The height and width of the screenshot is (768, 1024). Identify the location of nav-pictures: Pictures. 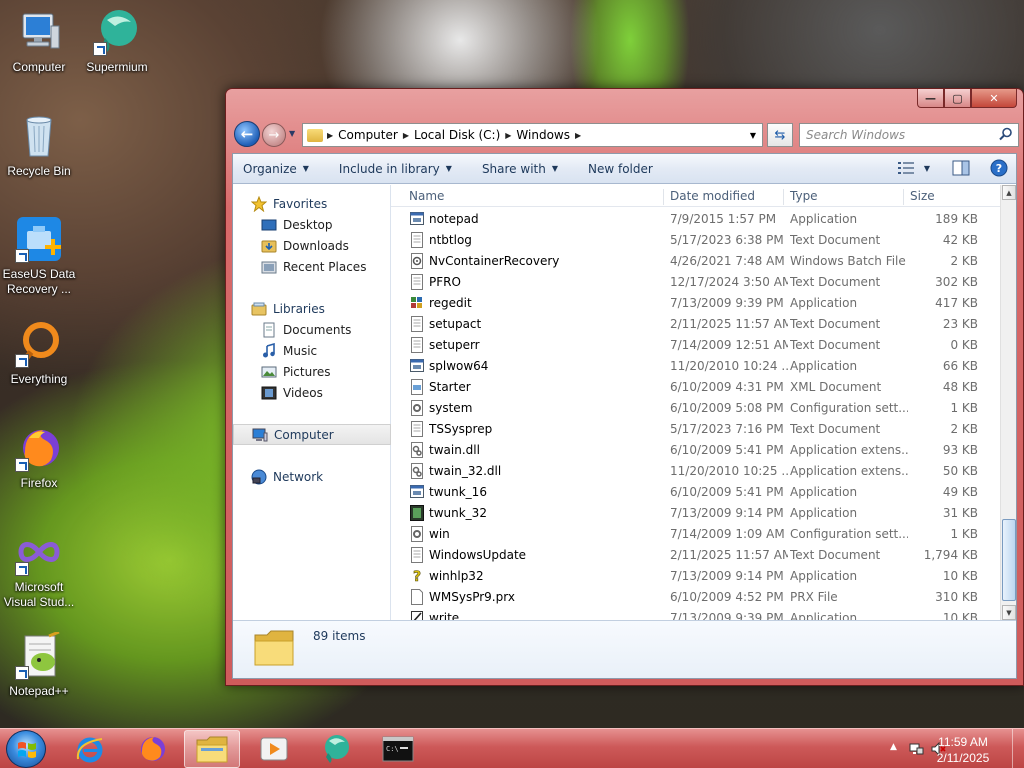
(312, 371).